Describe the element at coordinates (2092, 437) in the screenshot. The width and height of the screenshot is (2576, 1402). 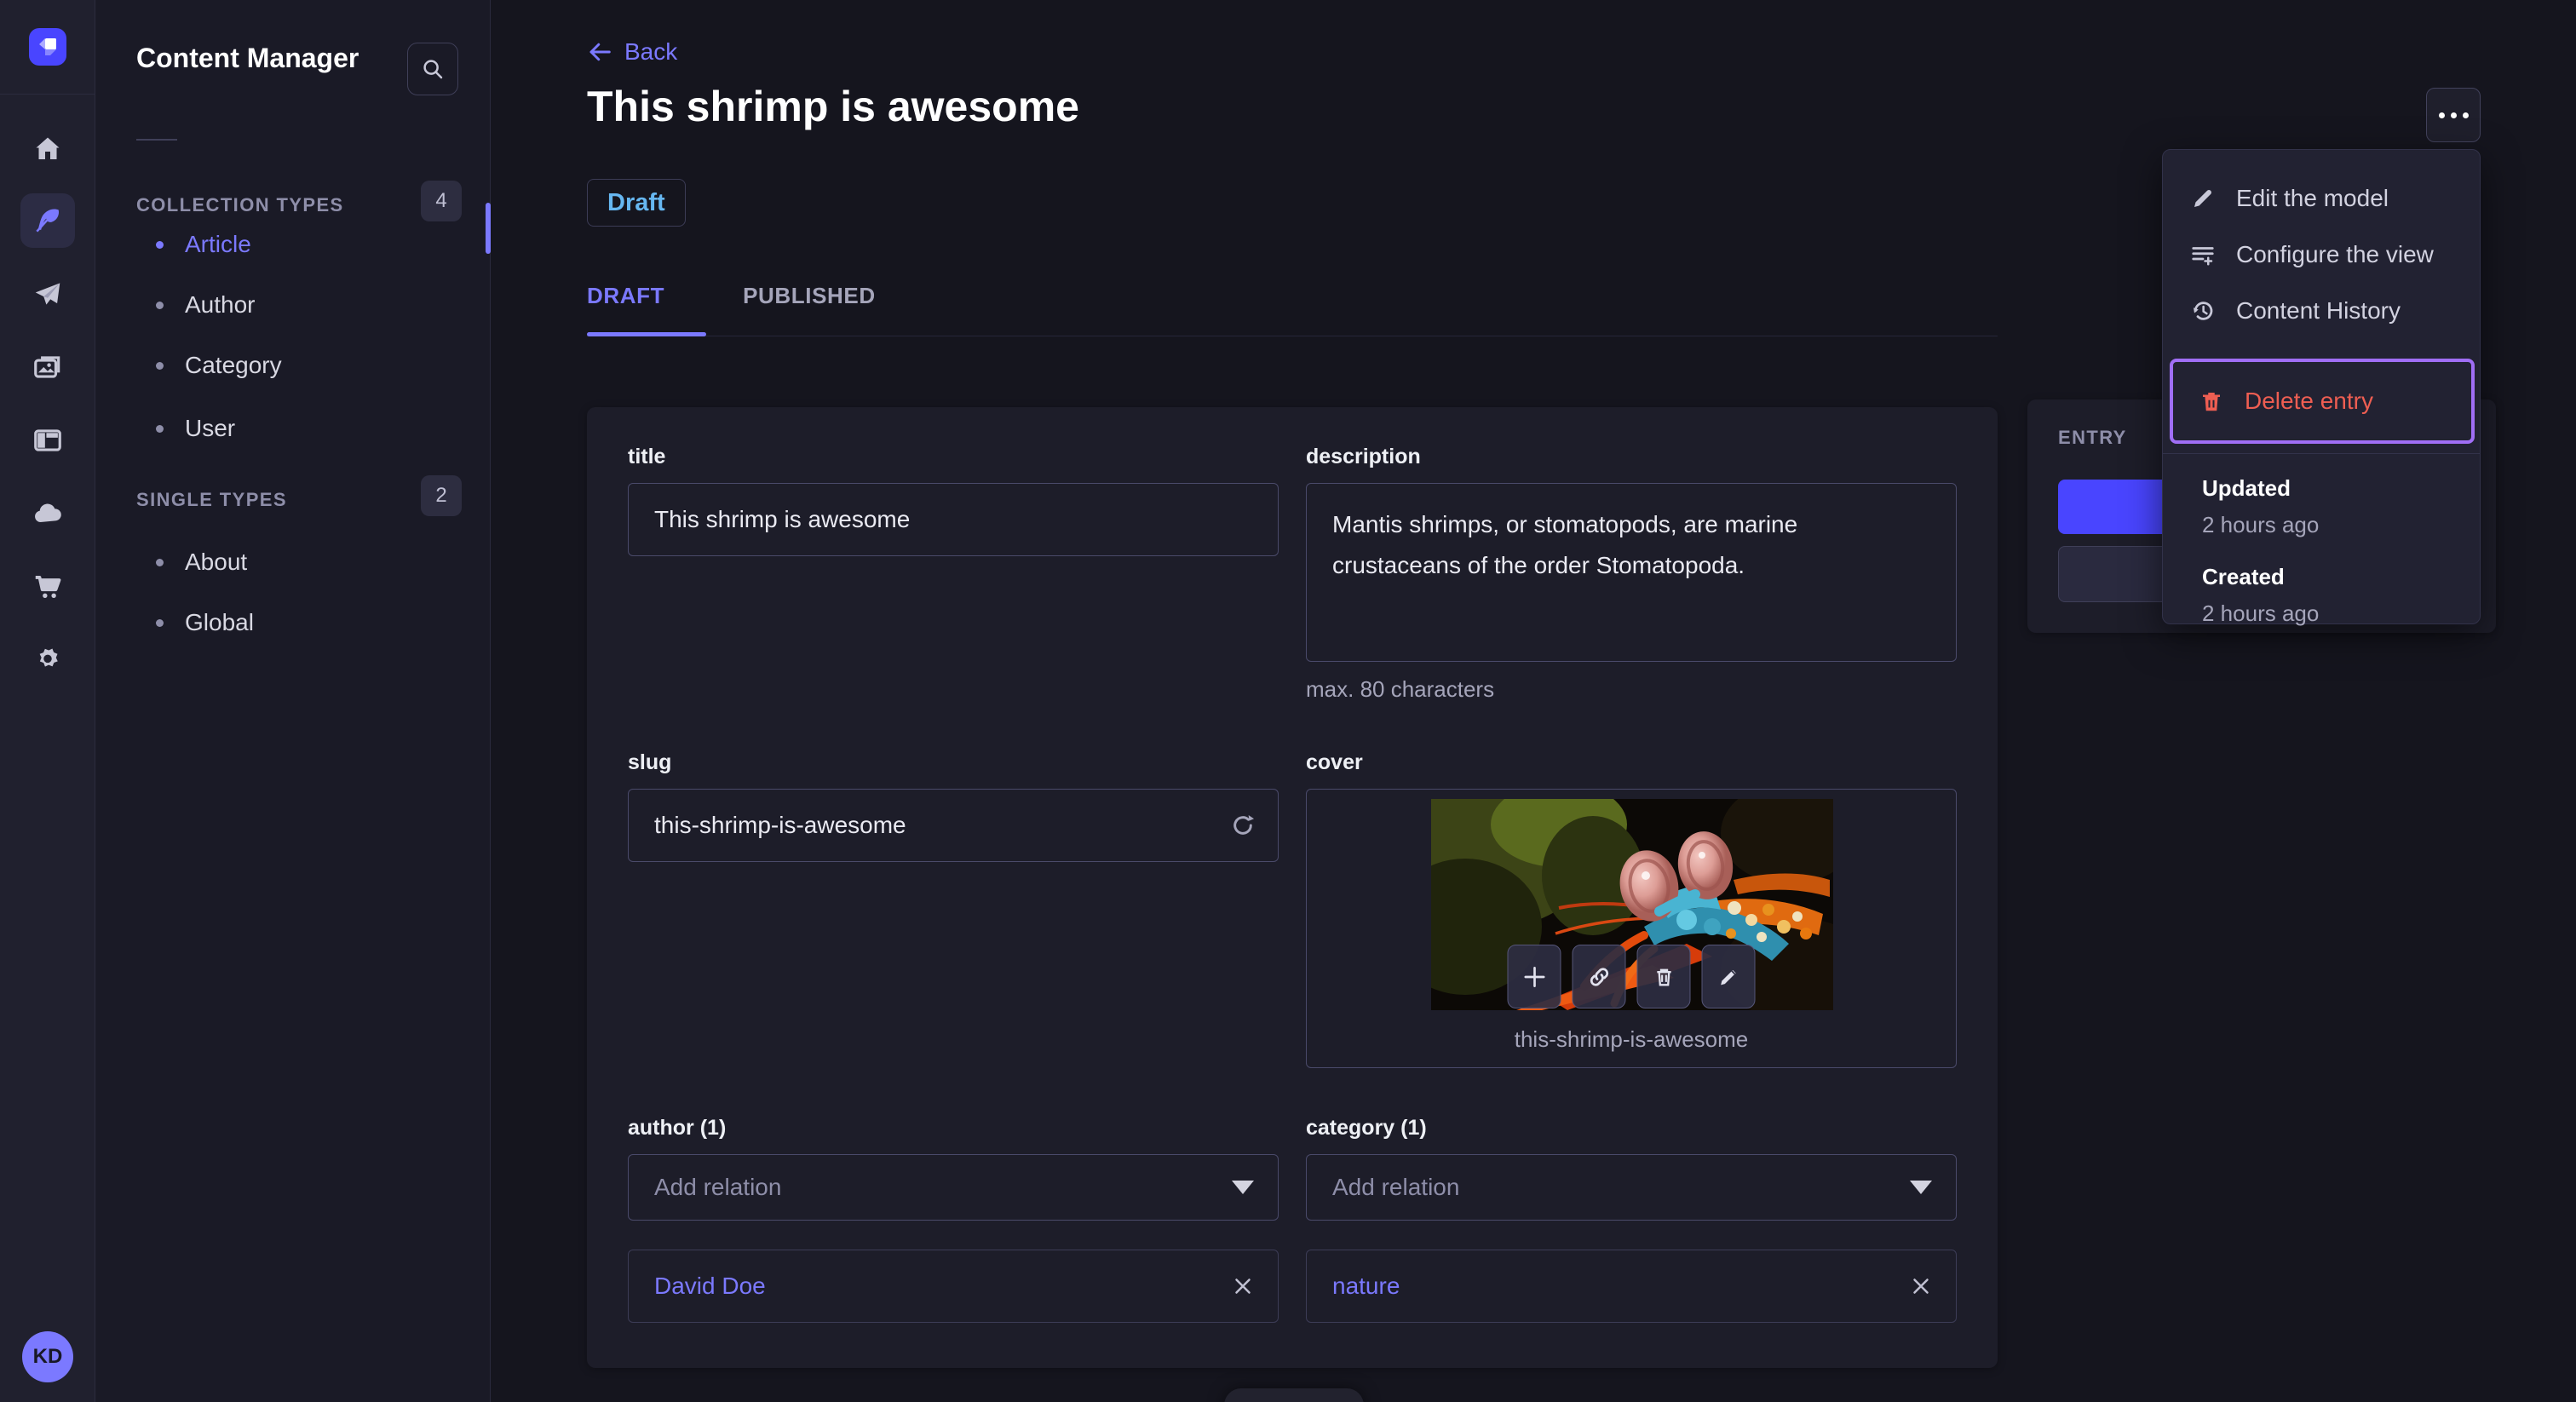
I see `entry-panel-title: ENTRY` at that location.